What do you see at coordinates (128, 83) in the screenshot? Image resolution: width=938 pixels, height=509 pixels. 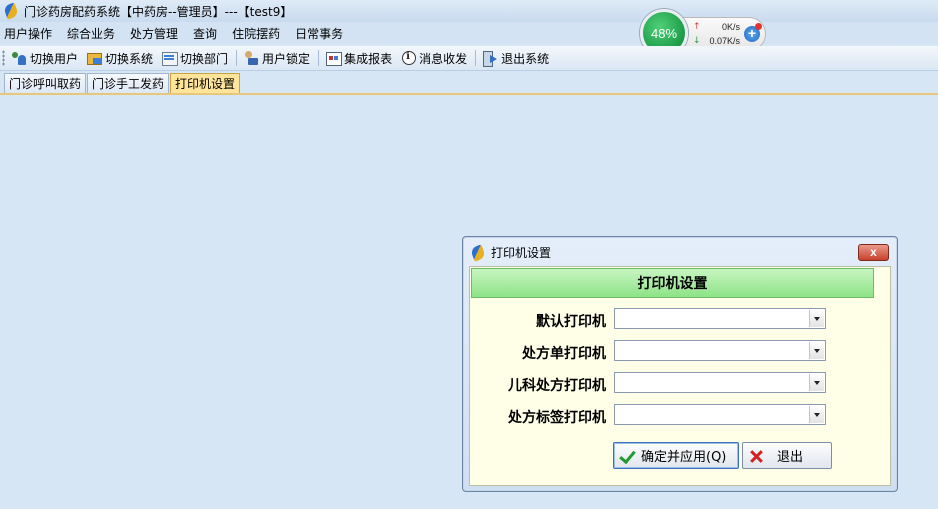 I see `tab-outpatient-manual: 门诊手工发药` at bounding box center [128, 83].